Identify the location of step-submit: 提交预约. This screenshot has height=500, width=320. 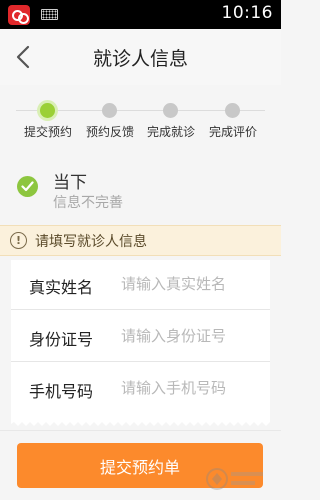
(48, 118).